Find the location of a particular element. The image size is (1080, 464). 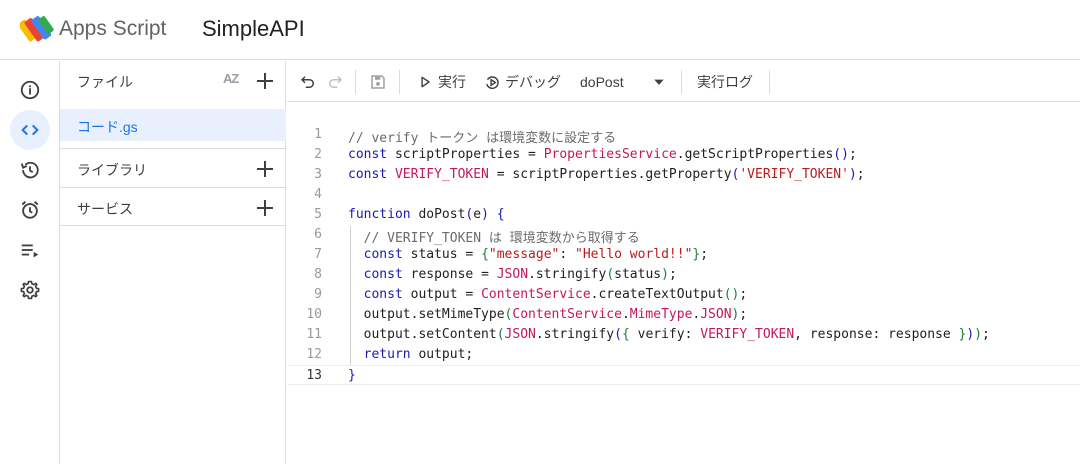

code-line: 4 is located at coordinates (683, 195).